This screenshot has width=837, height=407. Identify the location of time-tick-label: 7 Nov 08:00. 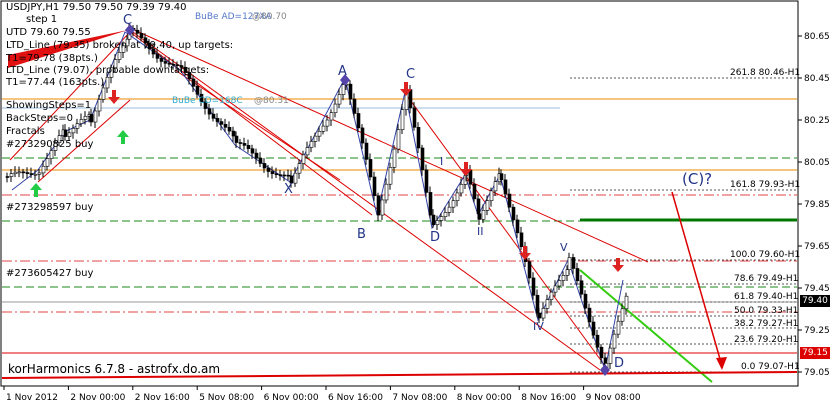
(419, 398).